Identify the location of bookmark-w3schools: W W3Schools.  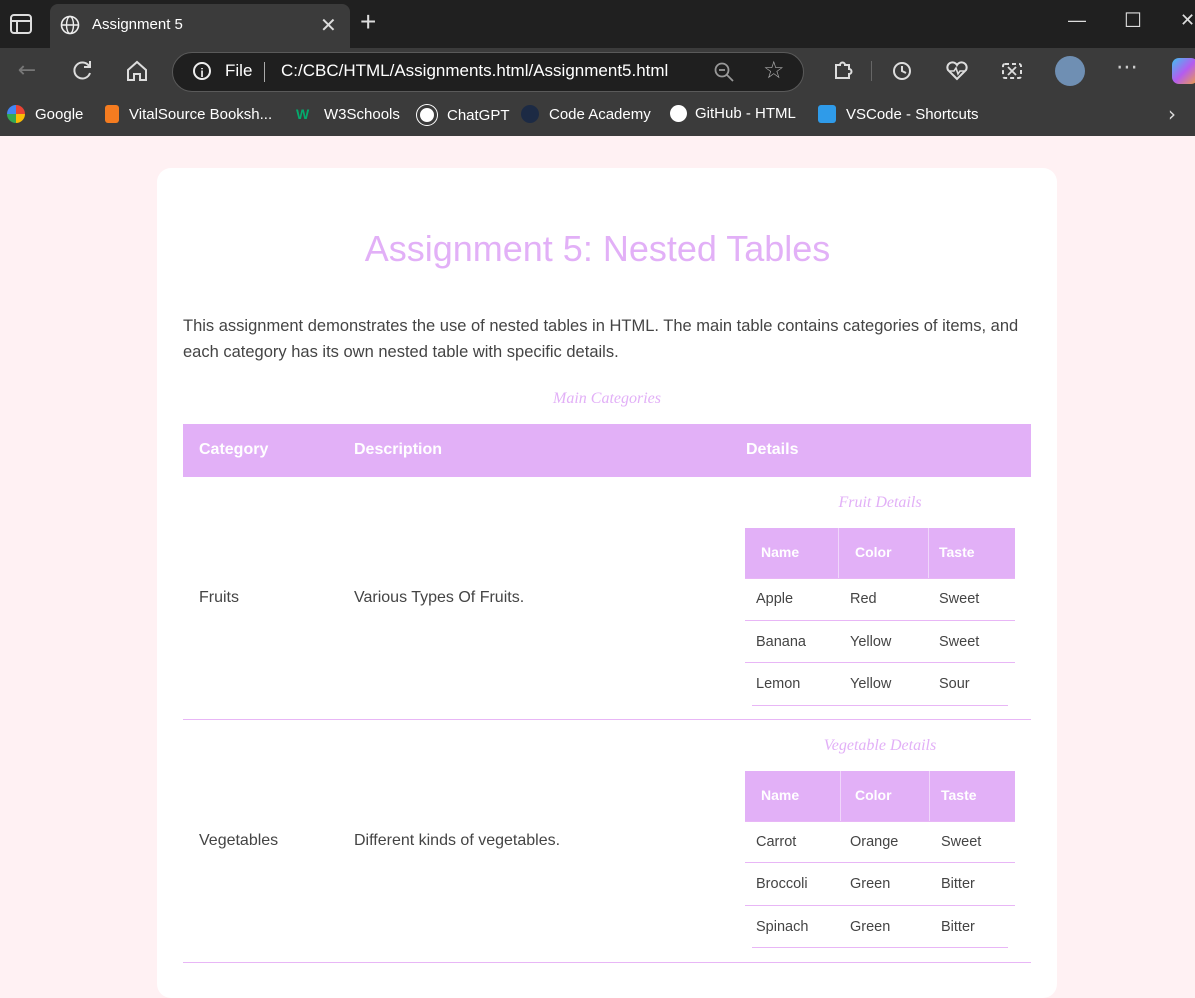
(348, 114).